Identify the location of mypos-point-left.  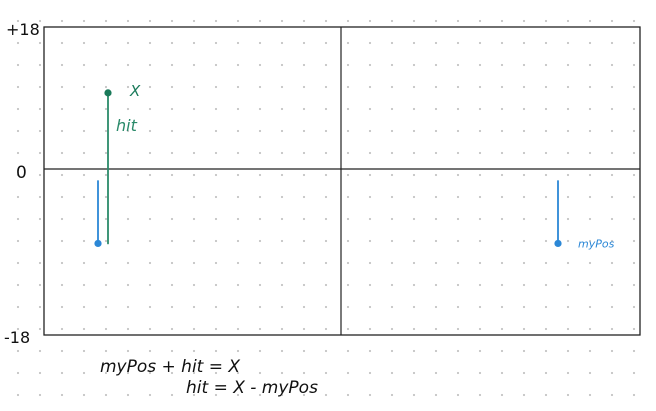
(98, 243).